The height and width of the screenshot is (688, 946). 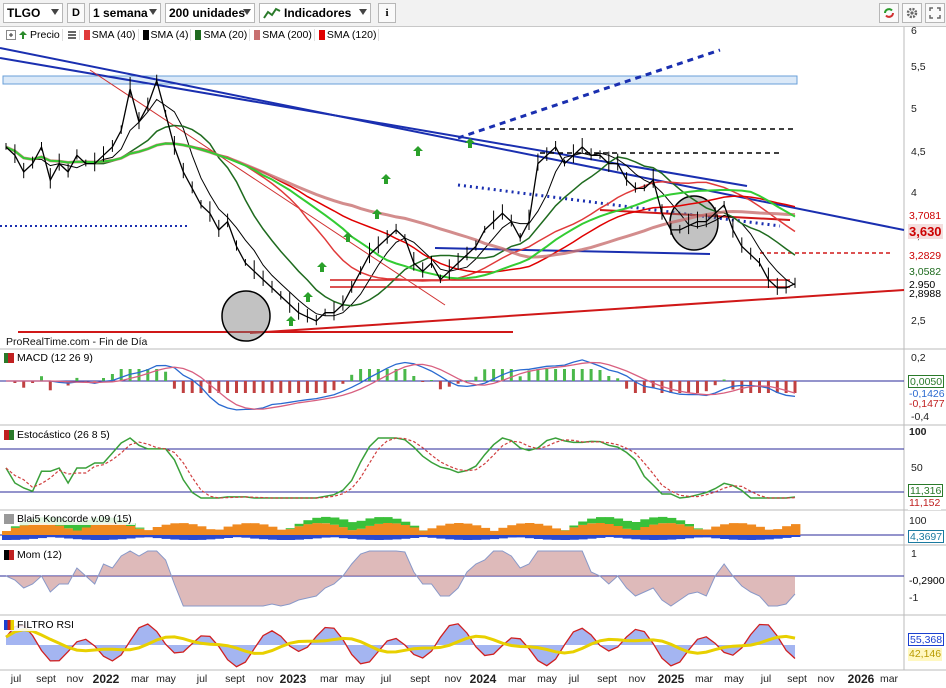 What do you see at coordinates (166, 34) in the screenshot?
I see `legend-sma-1: SMA (4)` at bounding box center [166, 34].